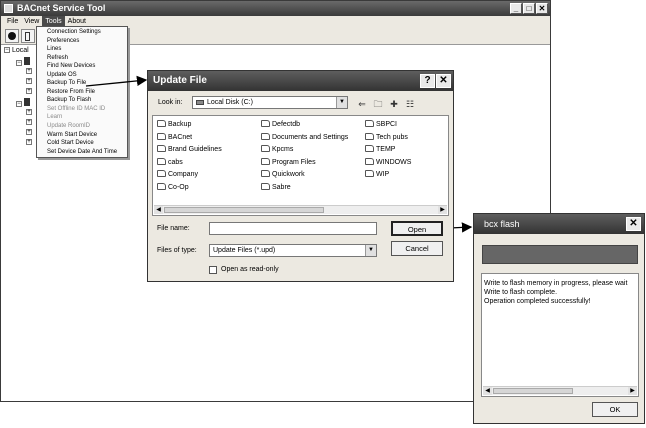 The width and height of the screenshot is (646, 428). I want to click on folder-item: Sabre, so click(276, 188).